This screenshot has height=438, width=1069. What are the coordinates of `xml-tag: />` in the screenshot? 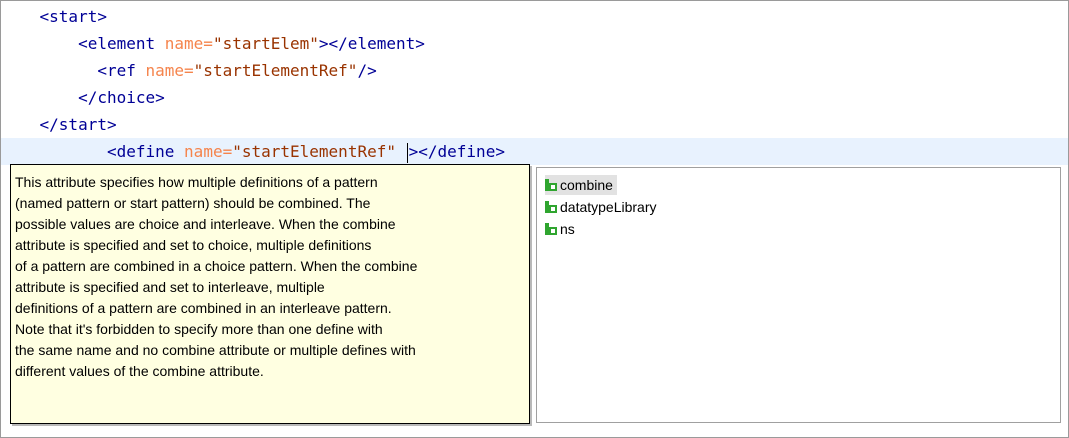 It's located at (367, 70).